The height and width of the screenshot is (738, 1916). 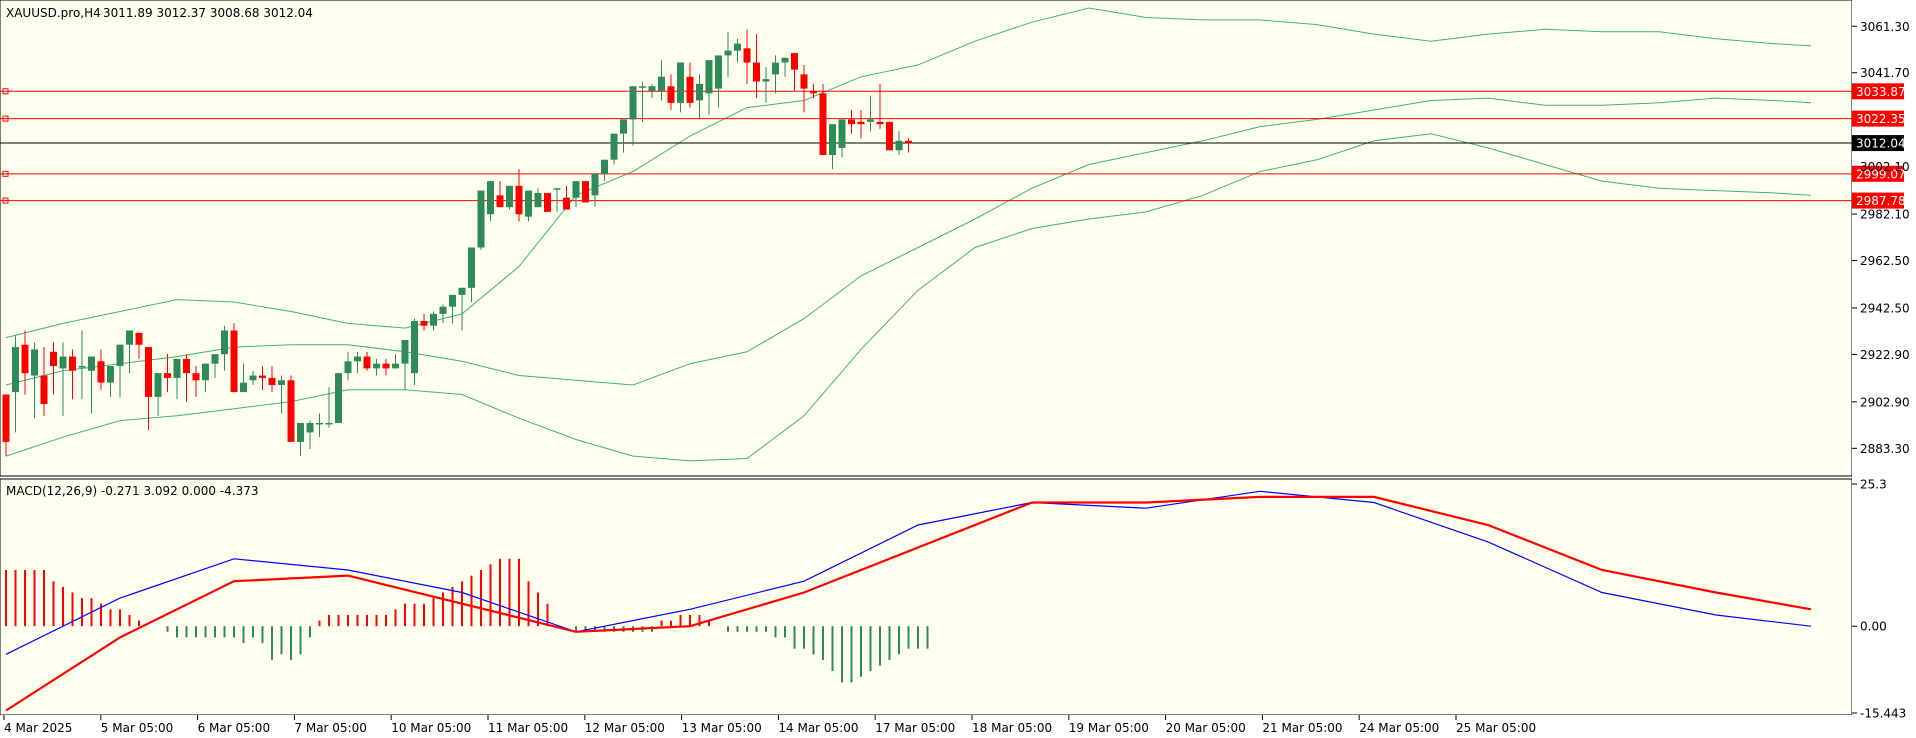 I want to click on price-tick-label: 3002.10, so click(x=1885, y=167).